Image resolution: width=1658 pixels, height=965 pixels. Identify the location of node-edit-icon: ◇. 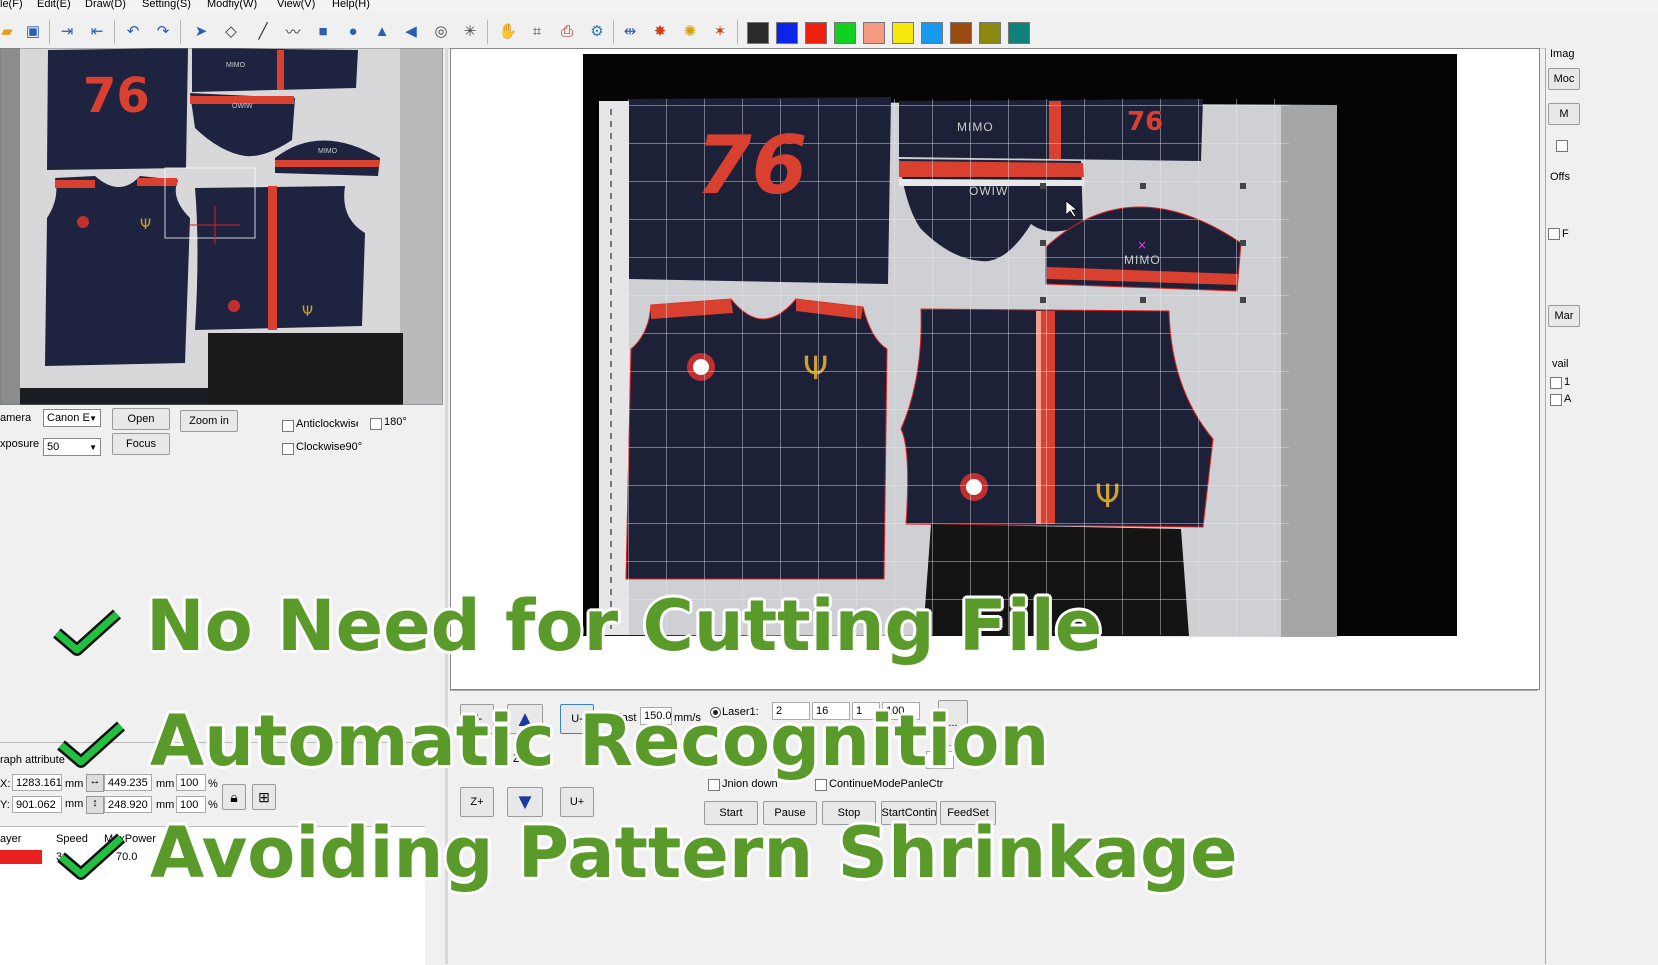
(231, 31).